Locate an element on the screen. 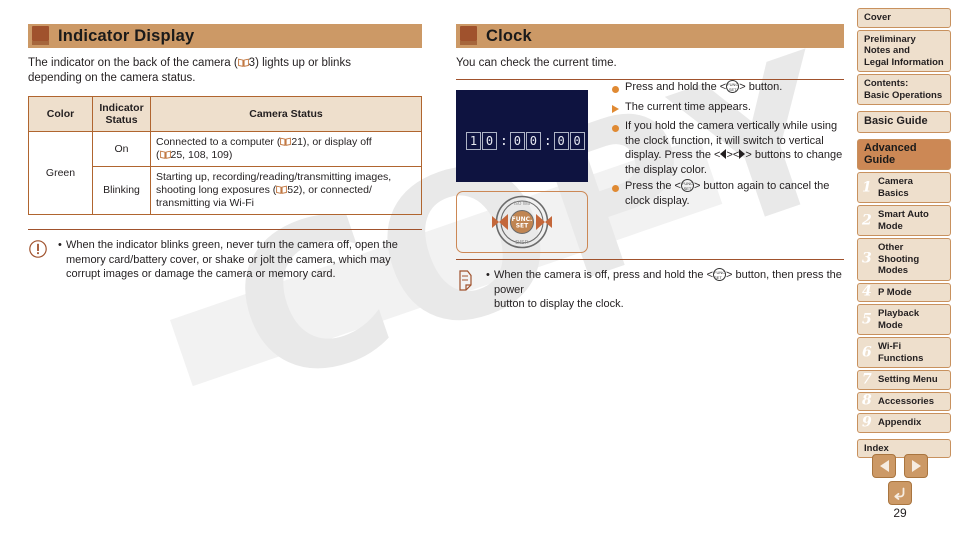 The image size is (954, 534). list-item: The current time appears. is located at coordinates (728, 109).